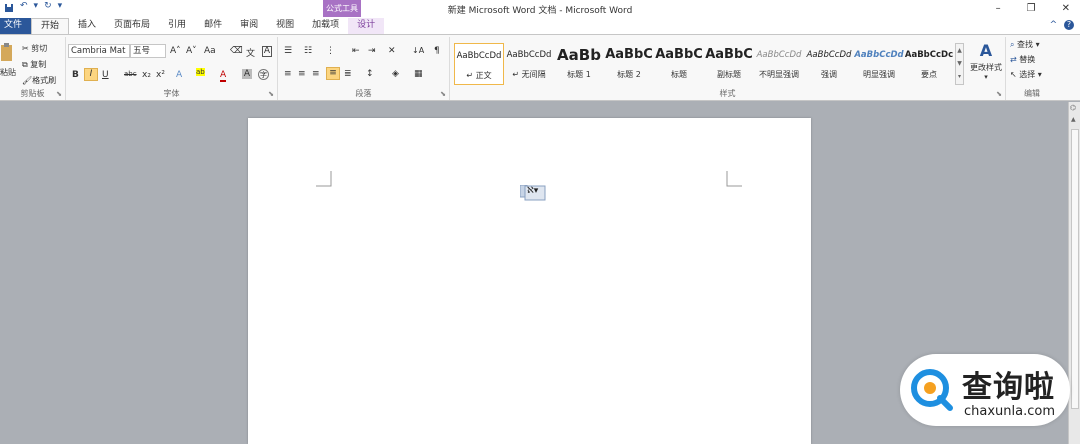  What do you see at coordinates (679, 64) in the screenshot?
I see `style-title: AaBbC 标题` at bounding box center [679, 64].